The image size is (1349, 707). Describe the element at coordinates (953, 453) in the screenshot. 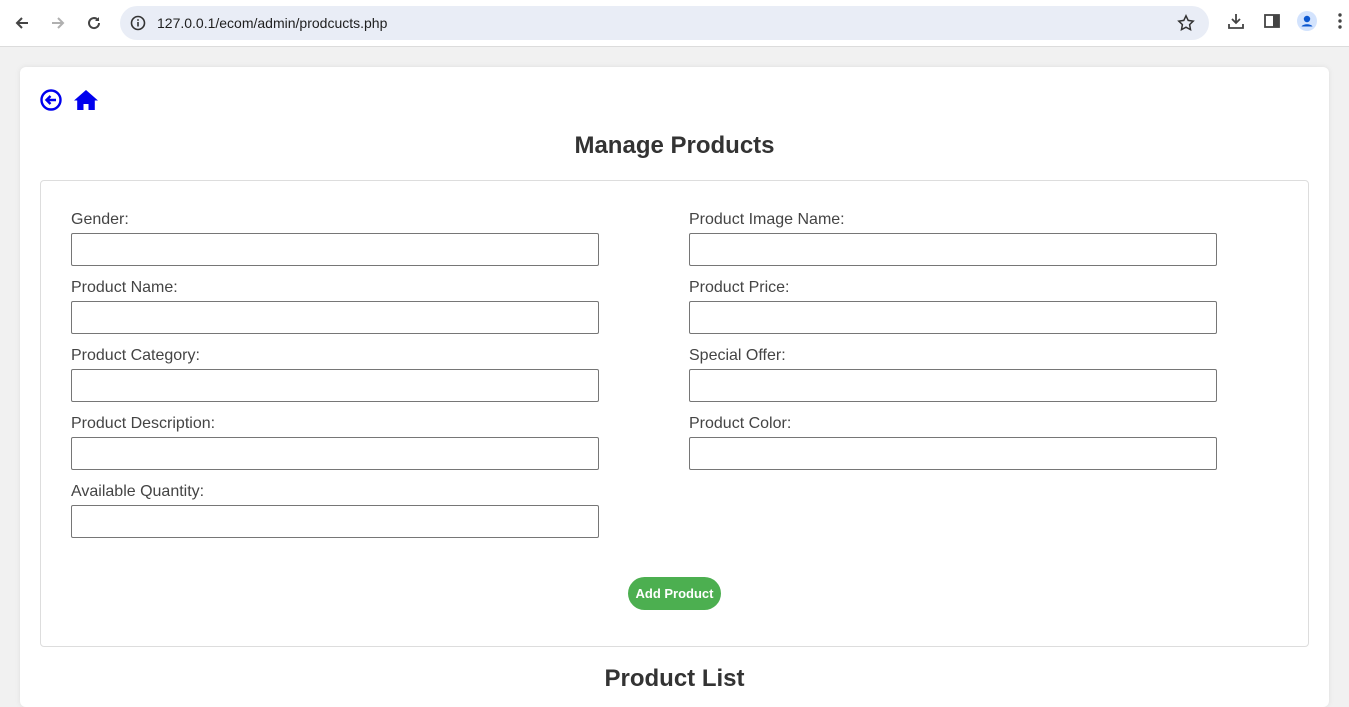

I see `product-color-input` at that location.